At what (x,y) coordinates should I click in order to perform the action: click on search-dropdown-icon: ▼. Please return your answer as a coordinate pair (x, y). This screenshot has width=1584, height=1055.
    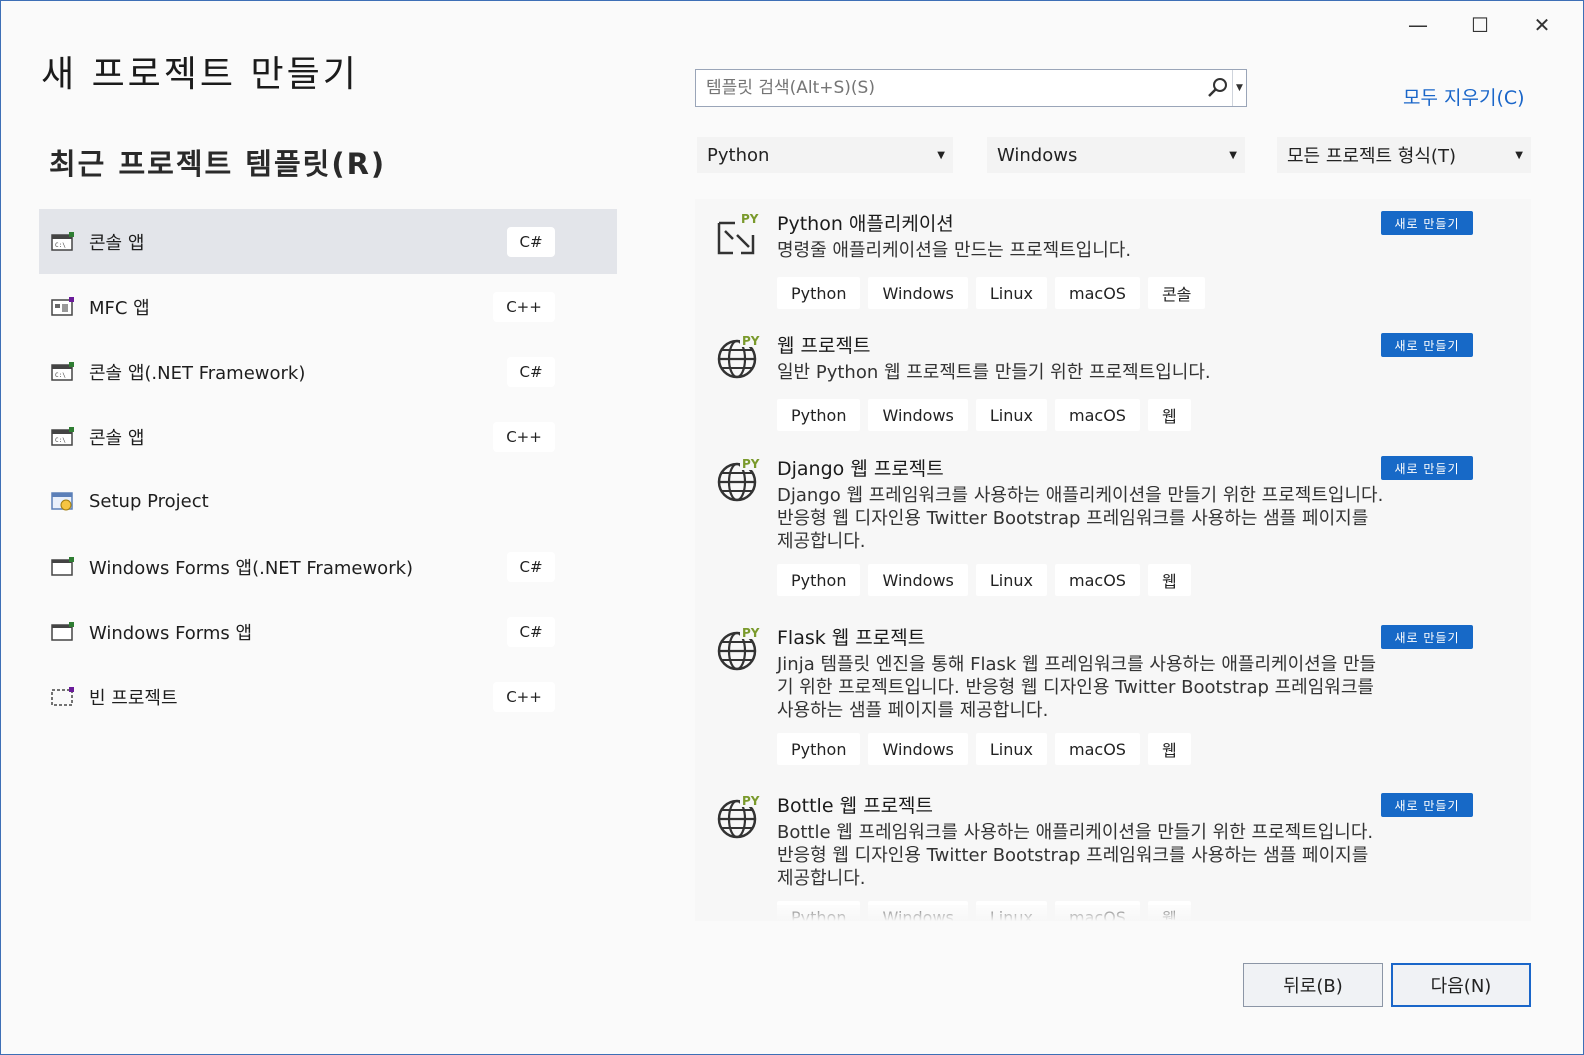
    Looking at the image, I should click on (1239, 88).